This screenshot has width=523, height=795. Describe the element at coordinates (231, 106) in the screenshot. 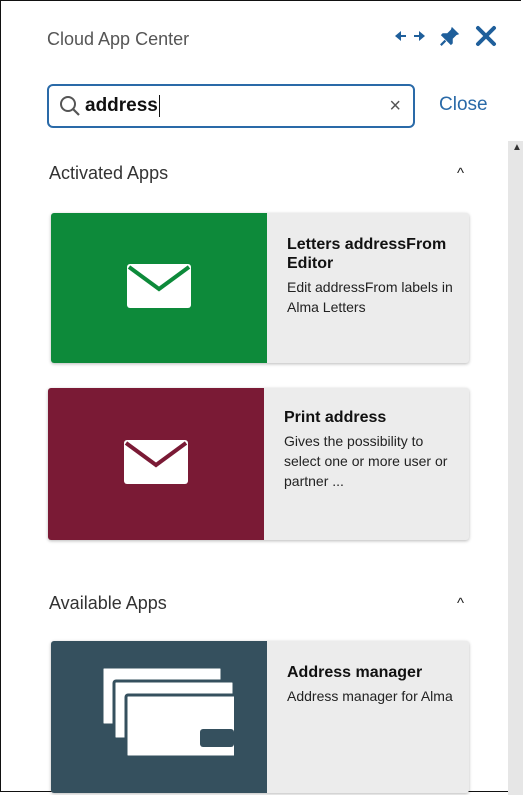

I see `search-input: address ×` at that location.